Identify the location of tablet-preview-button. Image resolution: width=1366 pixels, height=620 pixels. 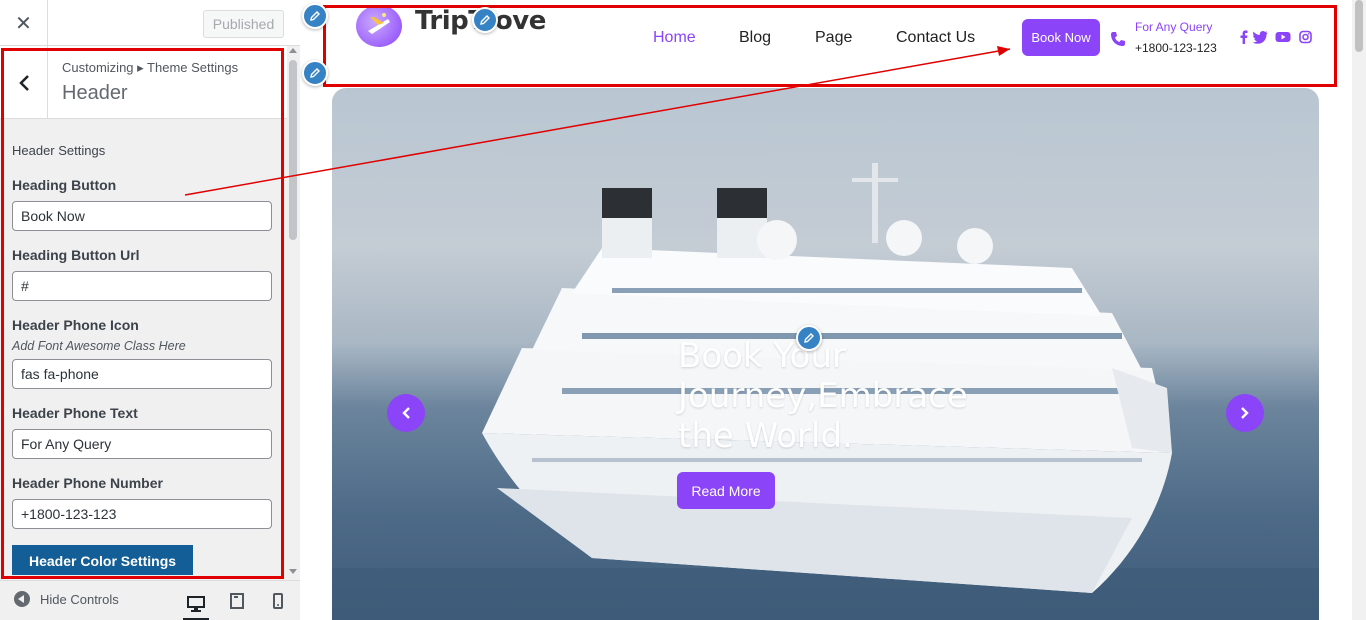
(237, 601).